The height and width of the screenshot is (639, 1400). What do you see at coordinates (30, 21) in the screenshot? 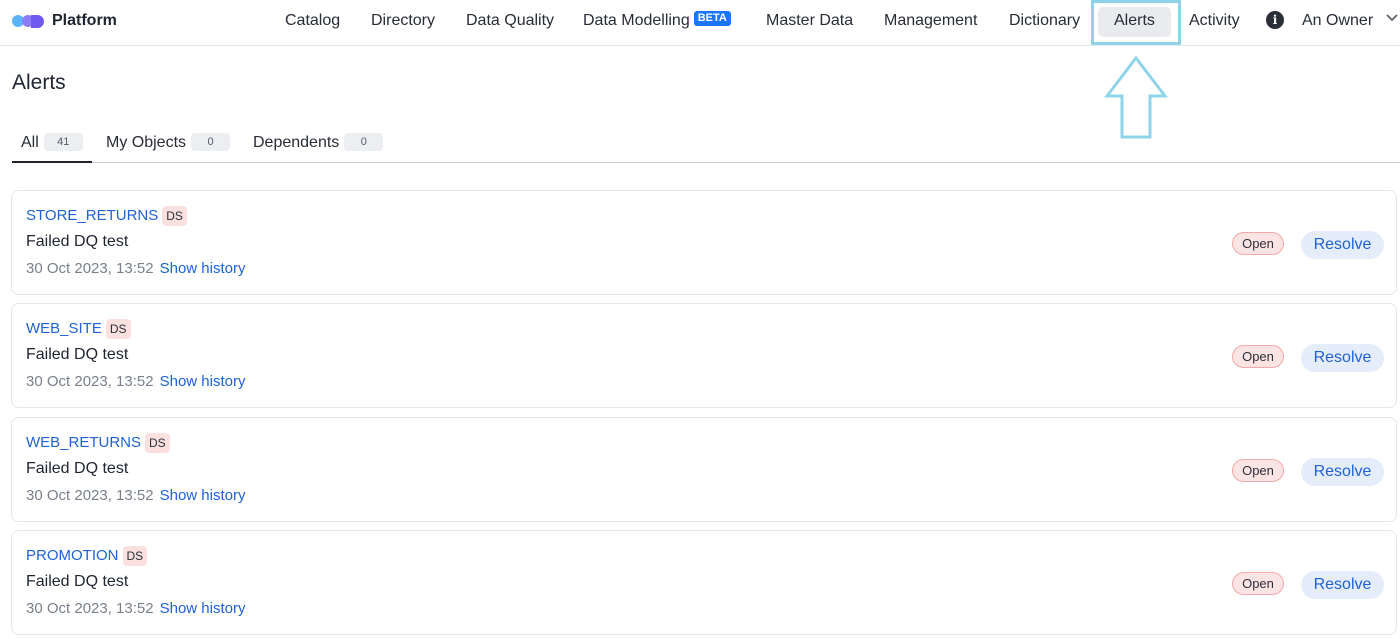
I see `logo-icon` at bounding box center [30, 21].